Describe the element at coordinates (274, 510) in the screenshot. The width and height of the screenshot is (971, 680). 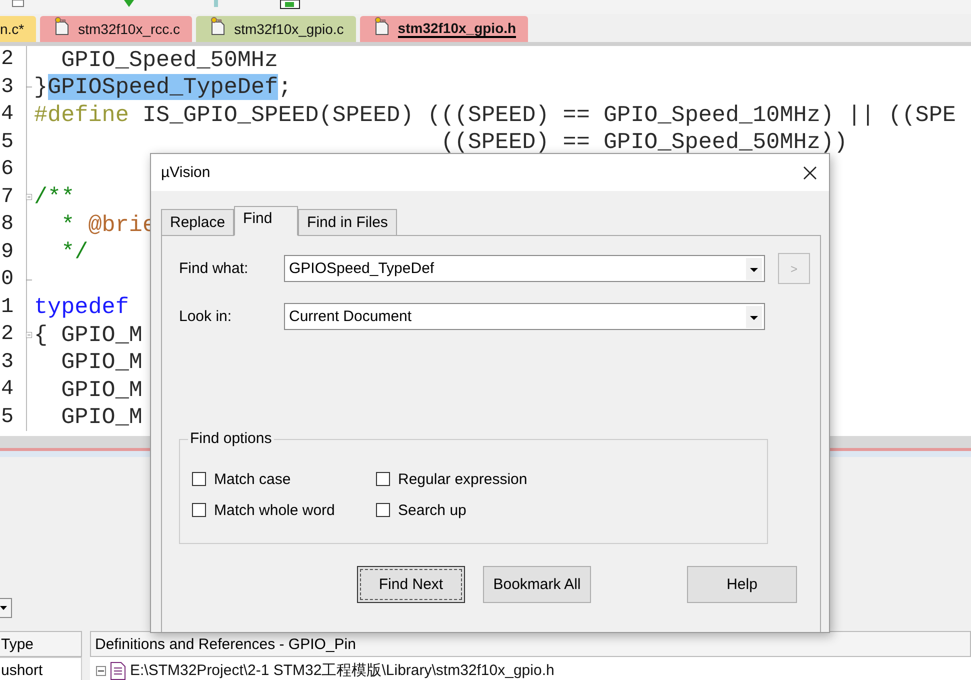
I see `option-label: Match whole word` at that location.